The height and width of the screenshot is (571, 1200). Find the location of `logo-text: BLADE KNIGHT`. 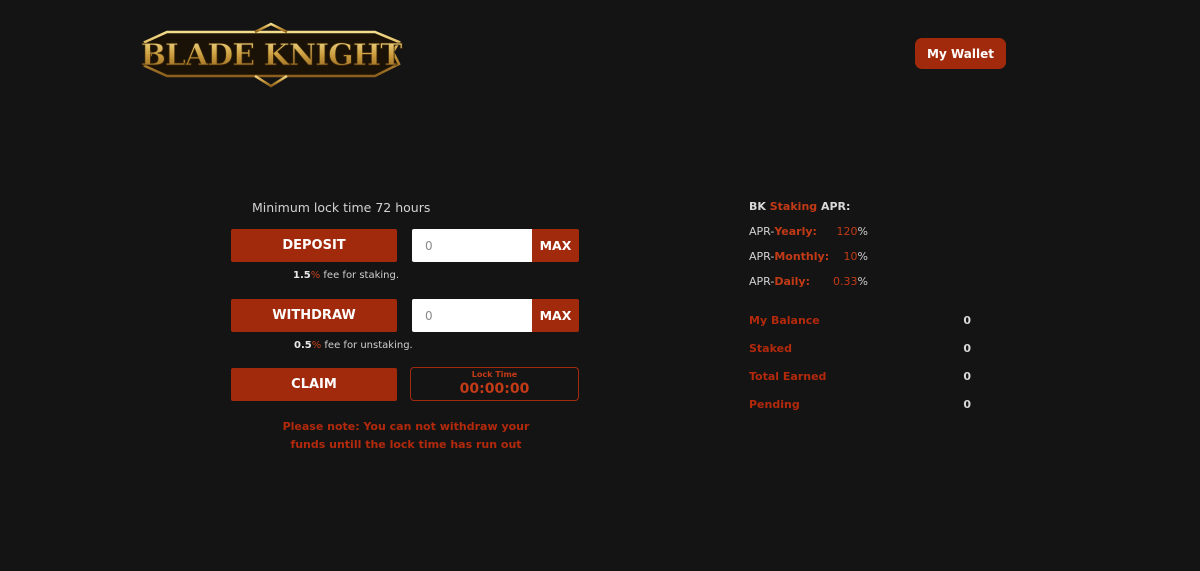

logo-text: BLADE KNIGHT is located at coordinates (272, 55).